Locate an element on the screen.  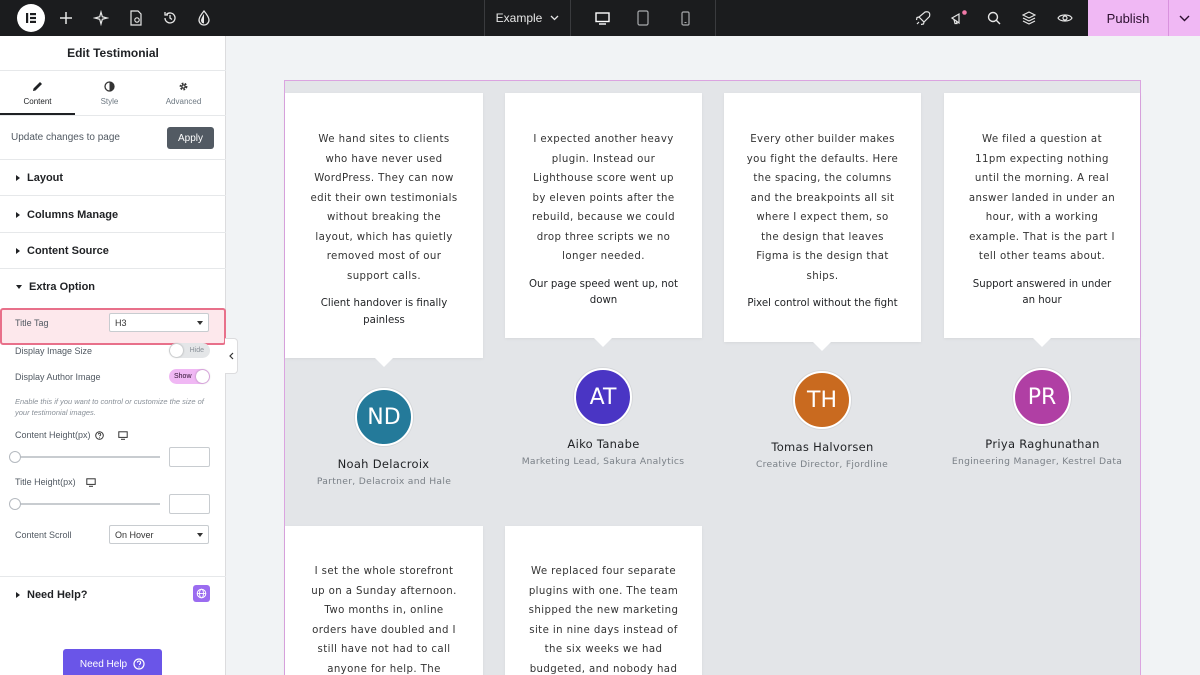
avatar: TH is located at coordinates (822, 400).